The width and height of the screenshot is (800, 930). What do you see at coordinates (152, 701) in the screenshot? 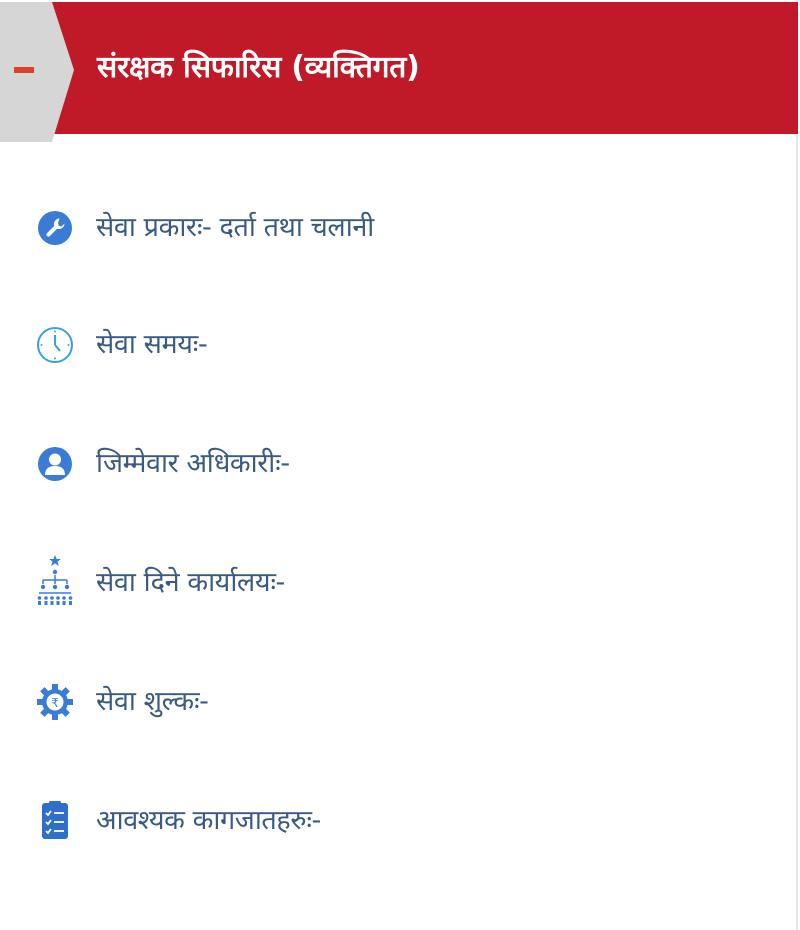
I see `service-fee-label: सेवा शुल्कः-` at bounding box center [152, 701].